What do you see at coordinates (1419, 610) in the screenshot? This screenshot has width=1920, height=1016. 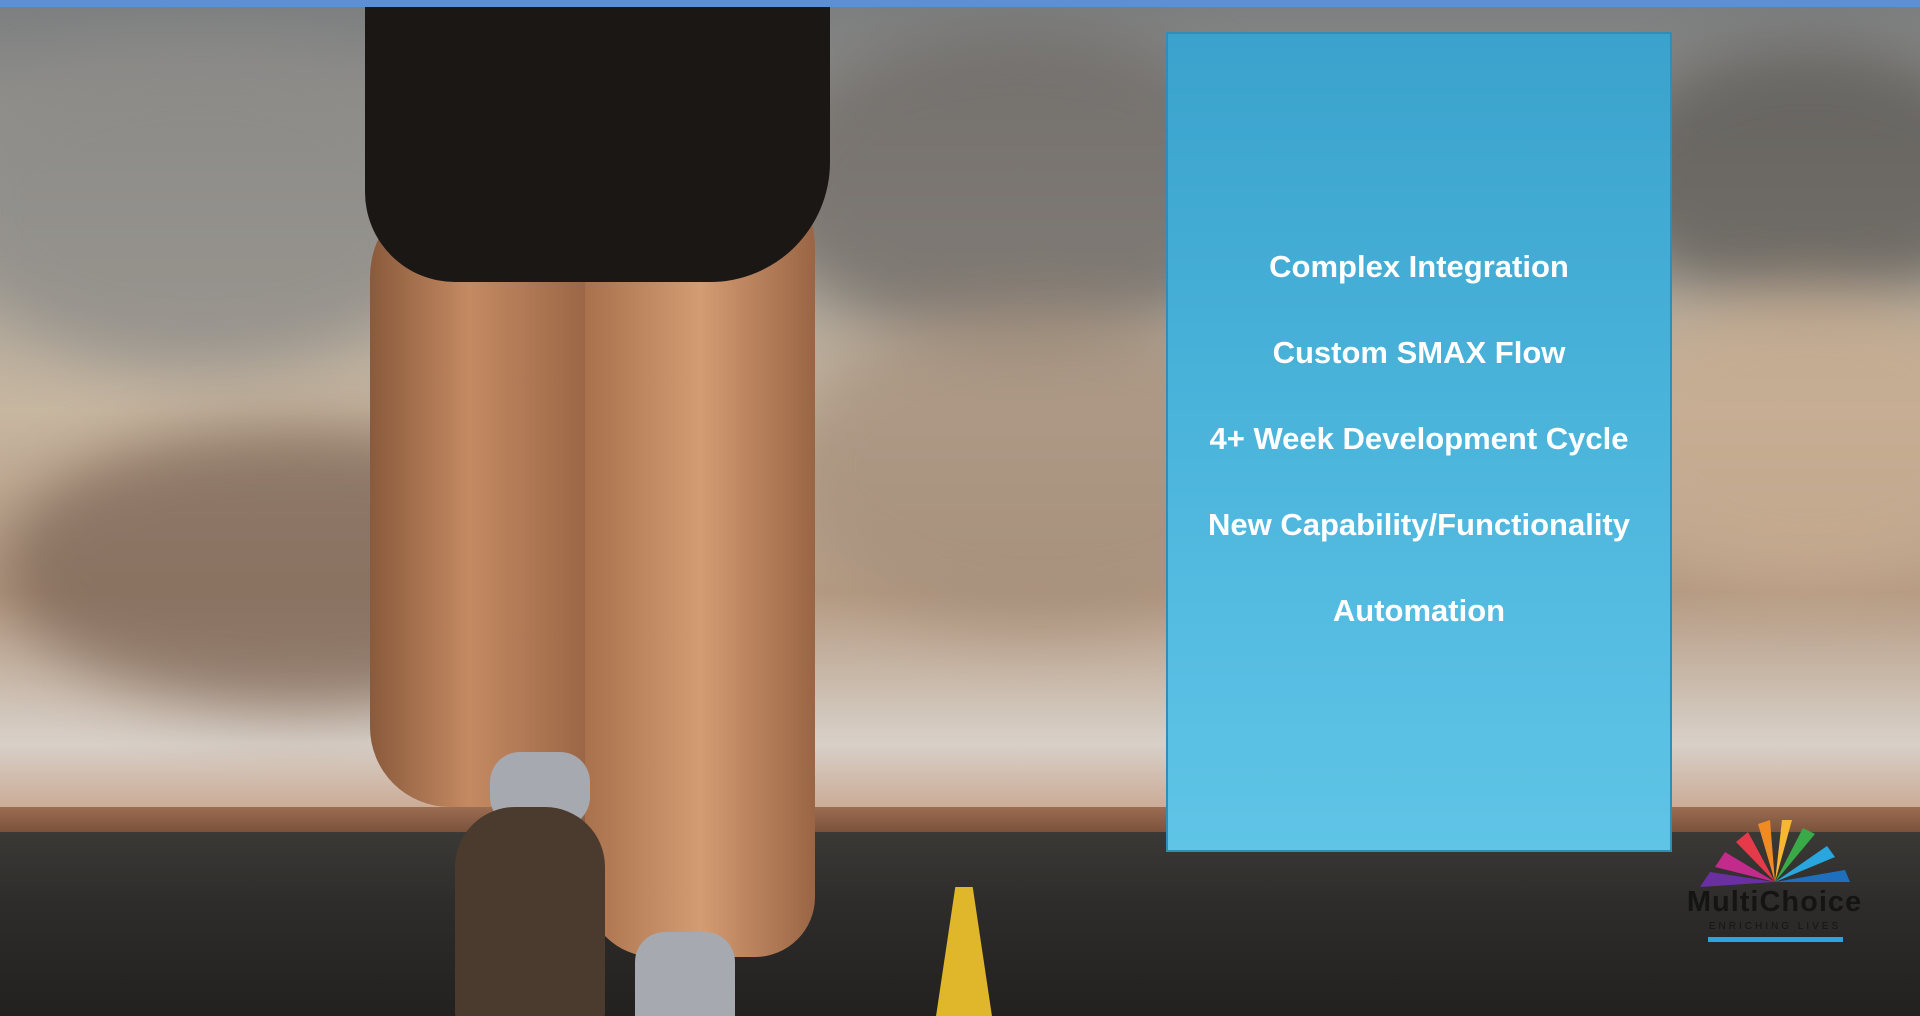 I see `panel-item-automation: Automation` at bounding box center [1419, 610].